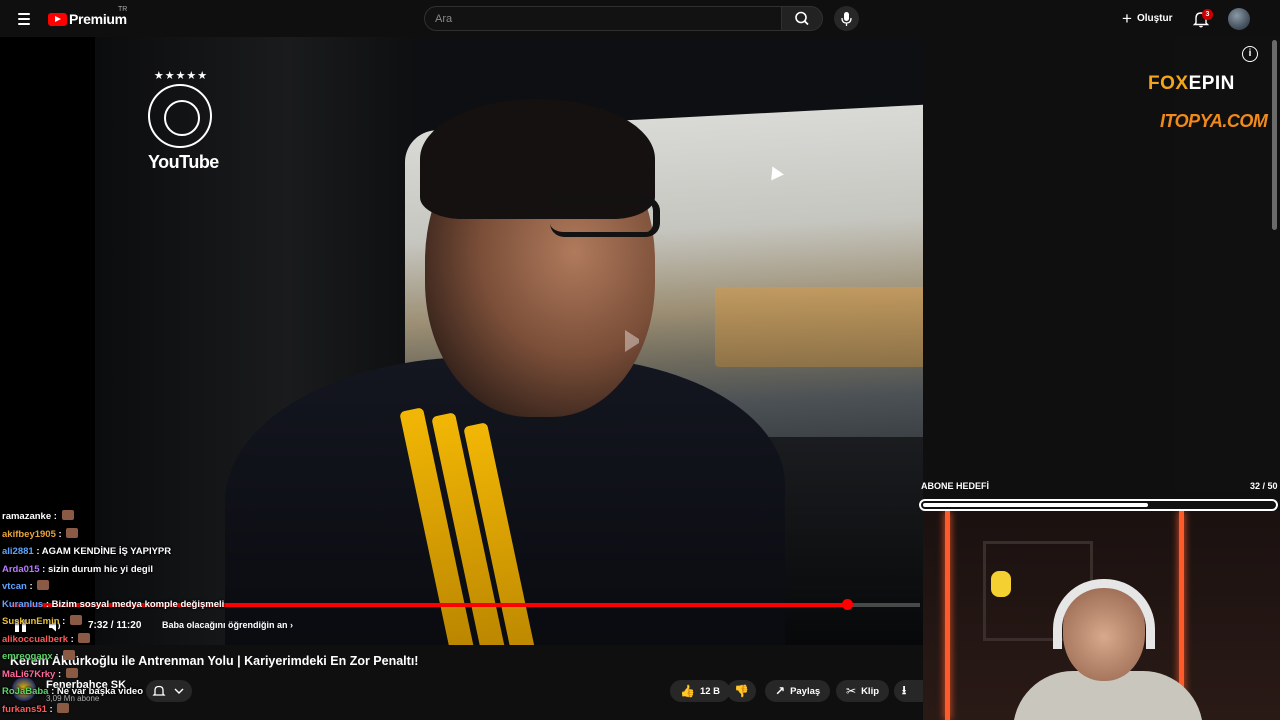 The image size is (1280, 720). I want to click on download-button: ⭳, so click(908, 691).